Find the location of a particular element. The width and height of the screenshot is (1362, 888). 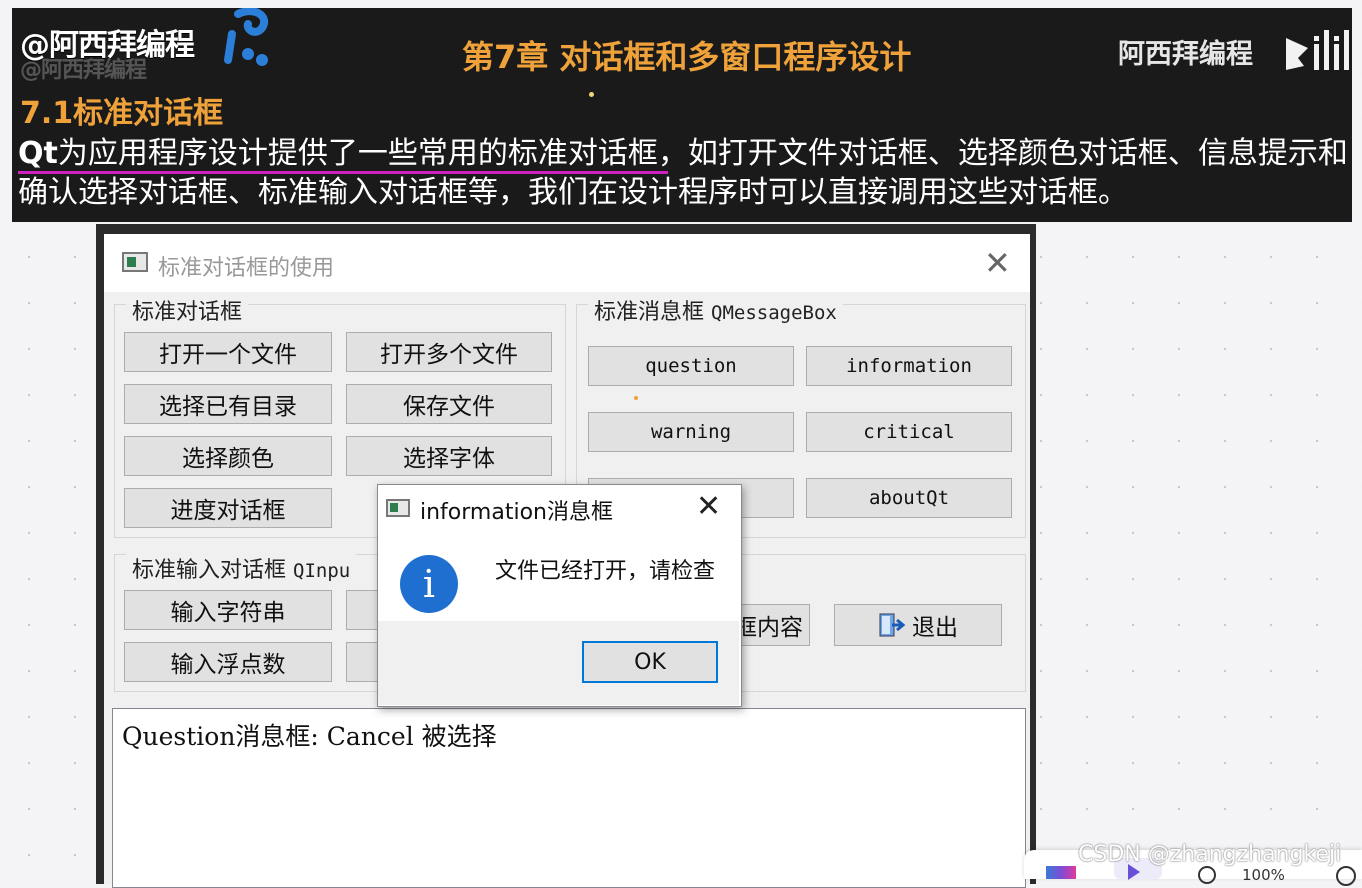

exit-door-icon is located at coordinates (892, 625).